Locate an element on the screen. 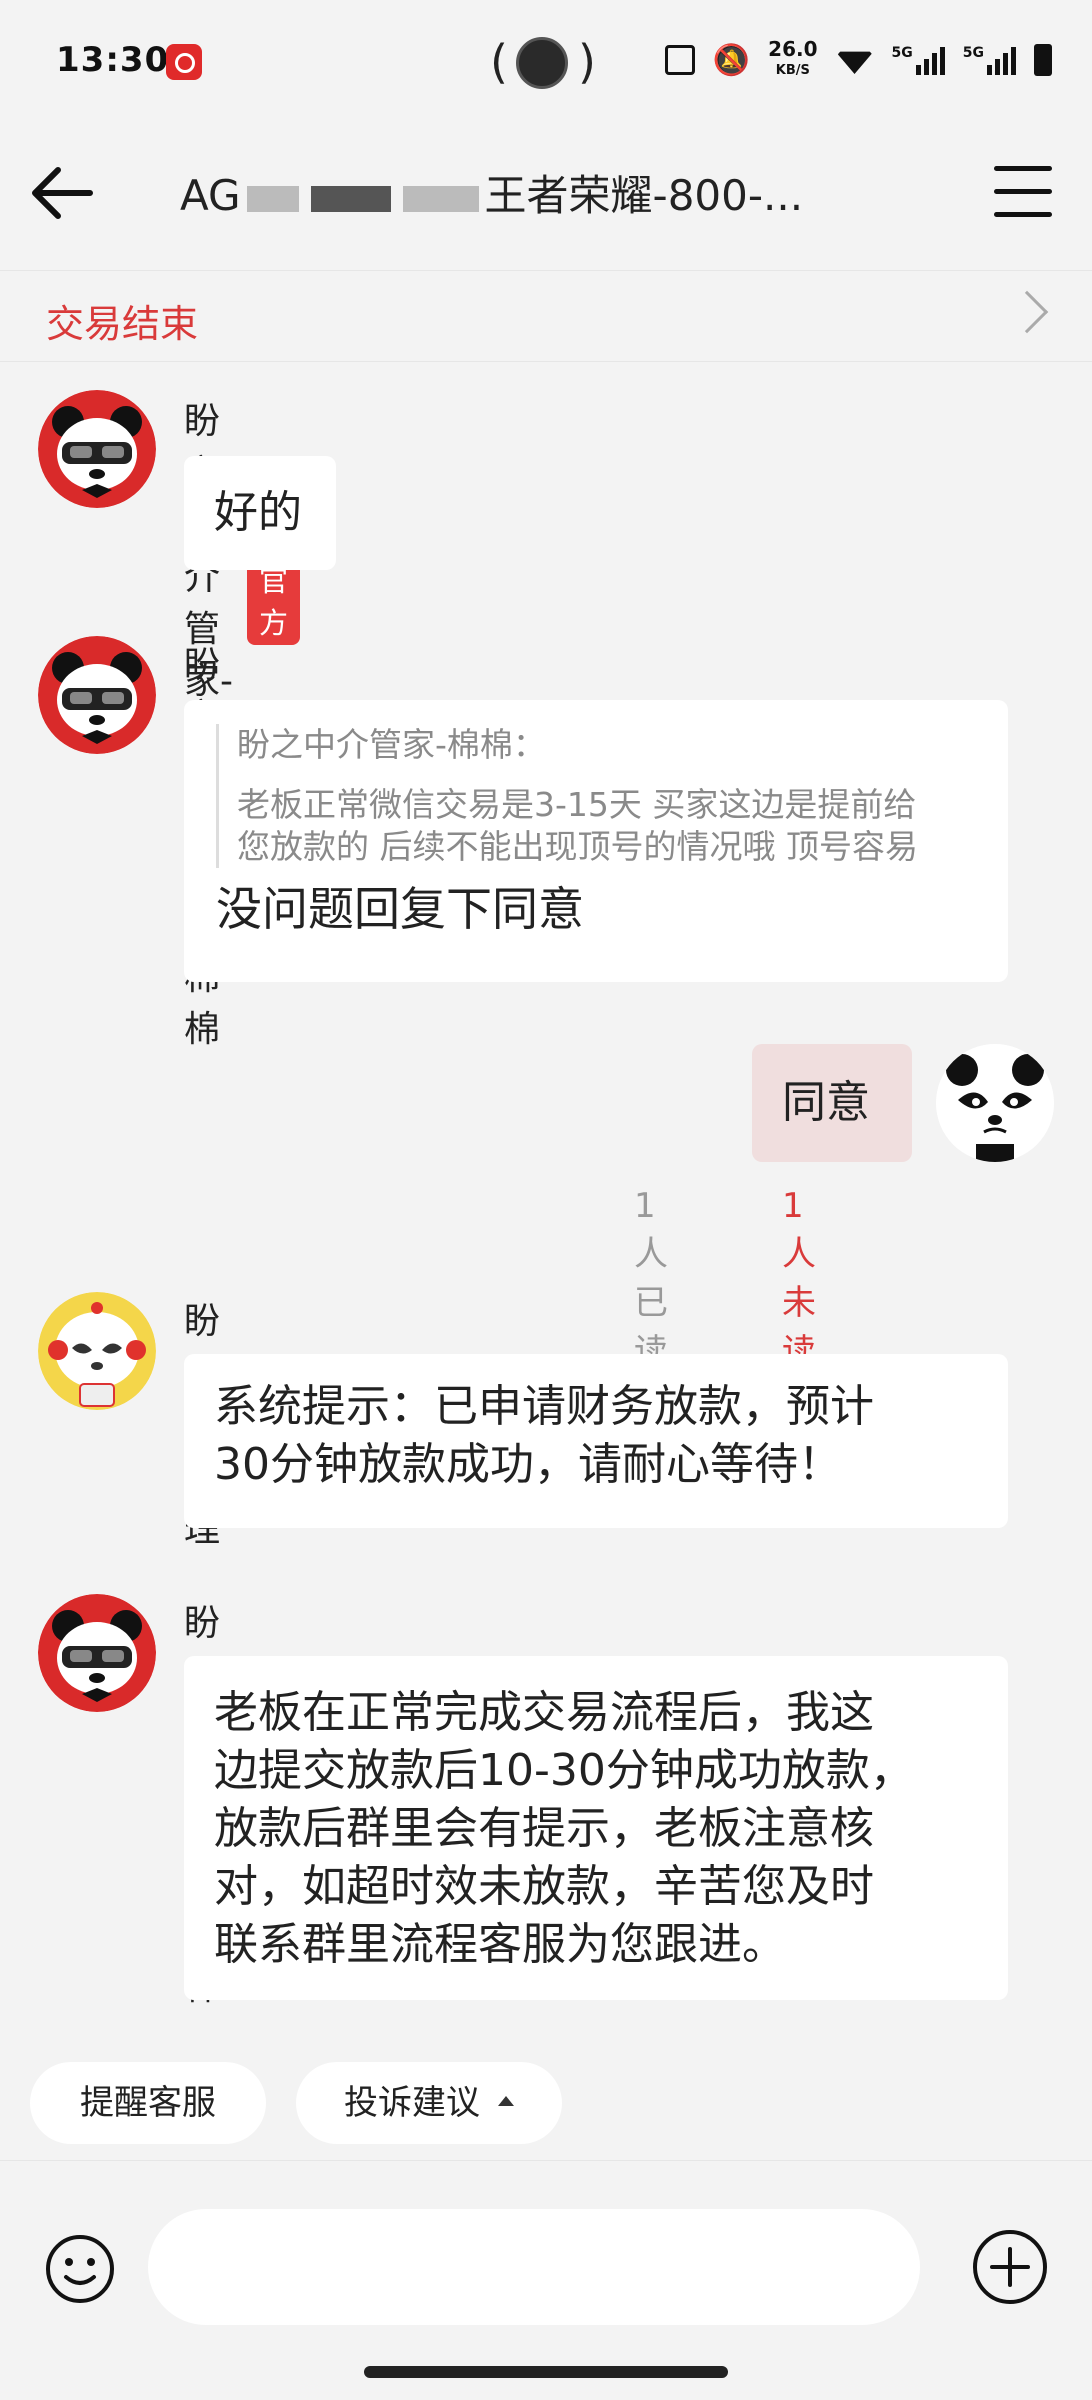 This screenshot has width=1092, height=2400. caret-up-icon is located at coordinates (506, 2100).